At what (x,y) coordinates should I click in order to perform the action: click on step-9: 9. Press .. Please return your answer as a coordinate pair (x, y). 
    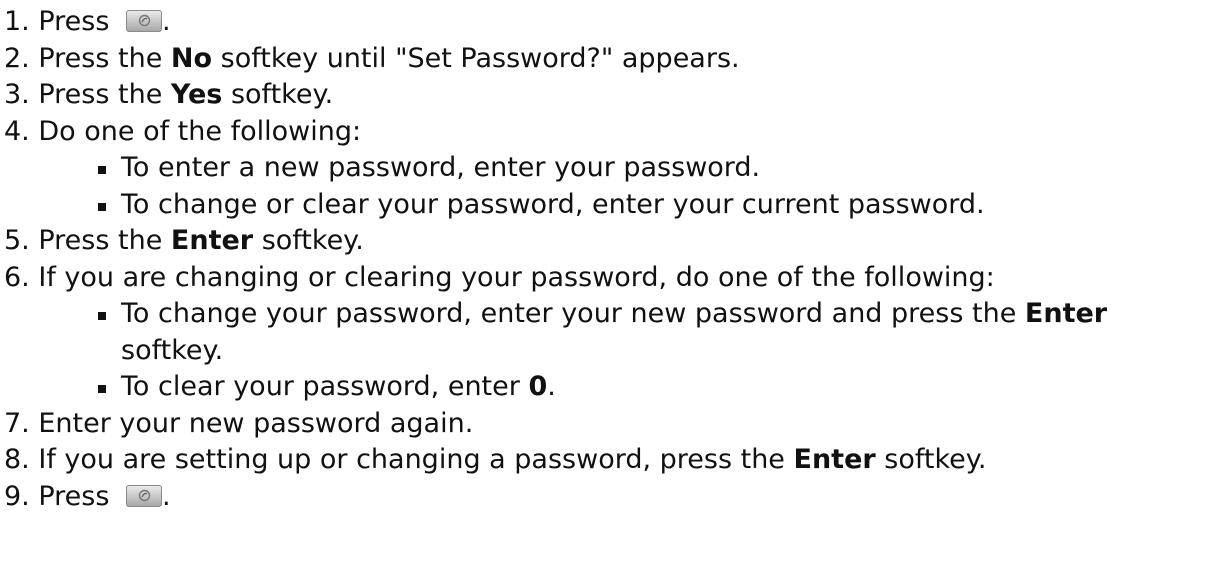
    Looking at the image, I should click on (608, 497).